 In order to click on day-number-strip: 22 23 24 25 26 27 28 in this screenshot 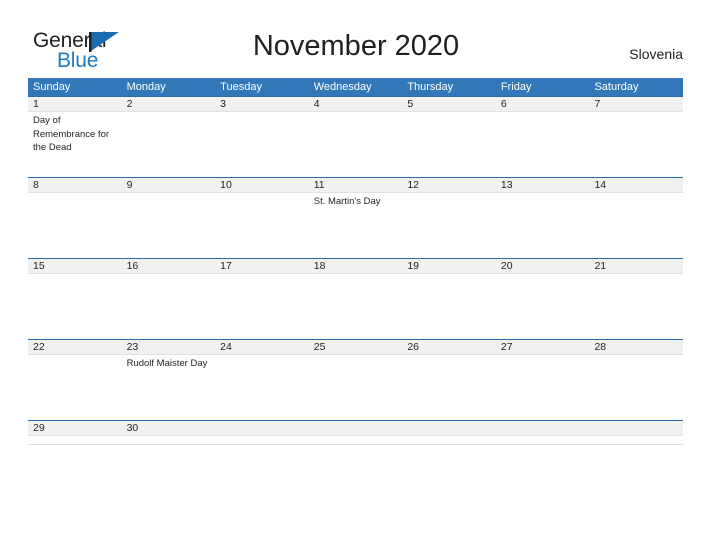, I will do `click(355, 347)`.